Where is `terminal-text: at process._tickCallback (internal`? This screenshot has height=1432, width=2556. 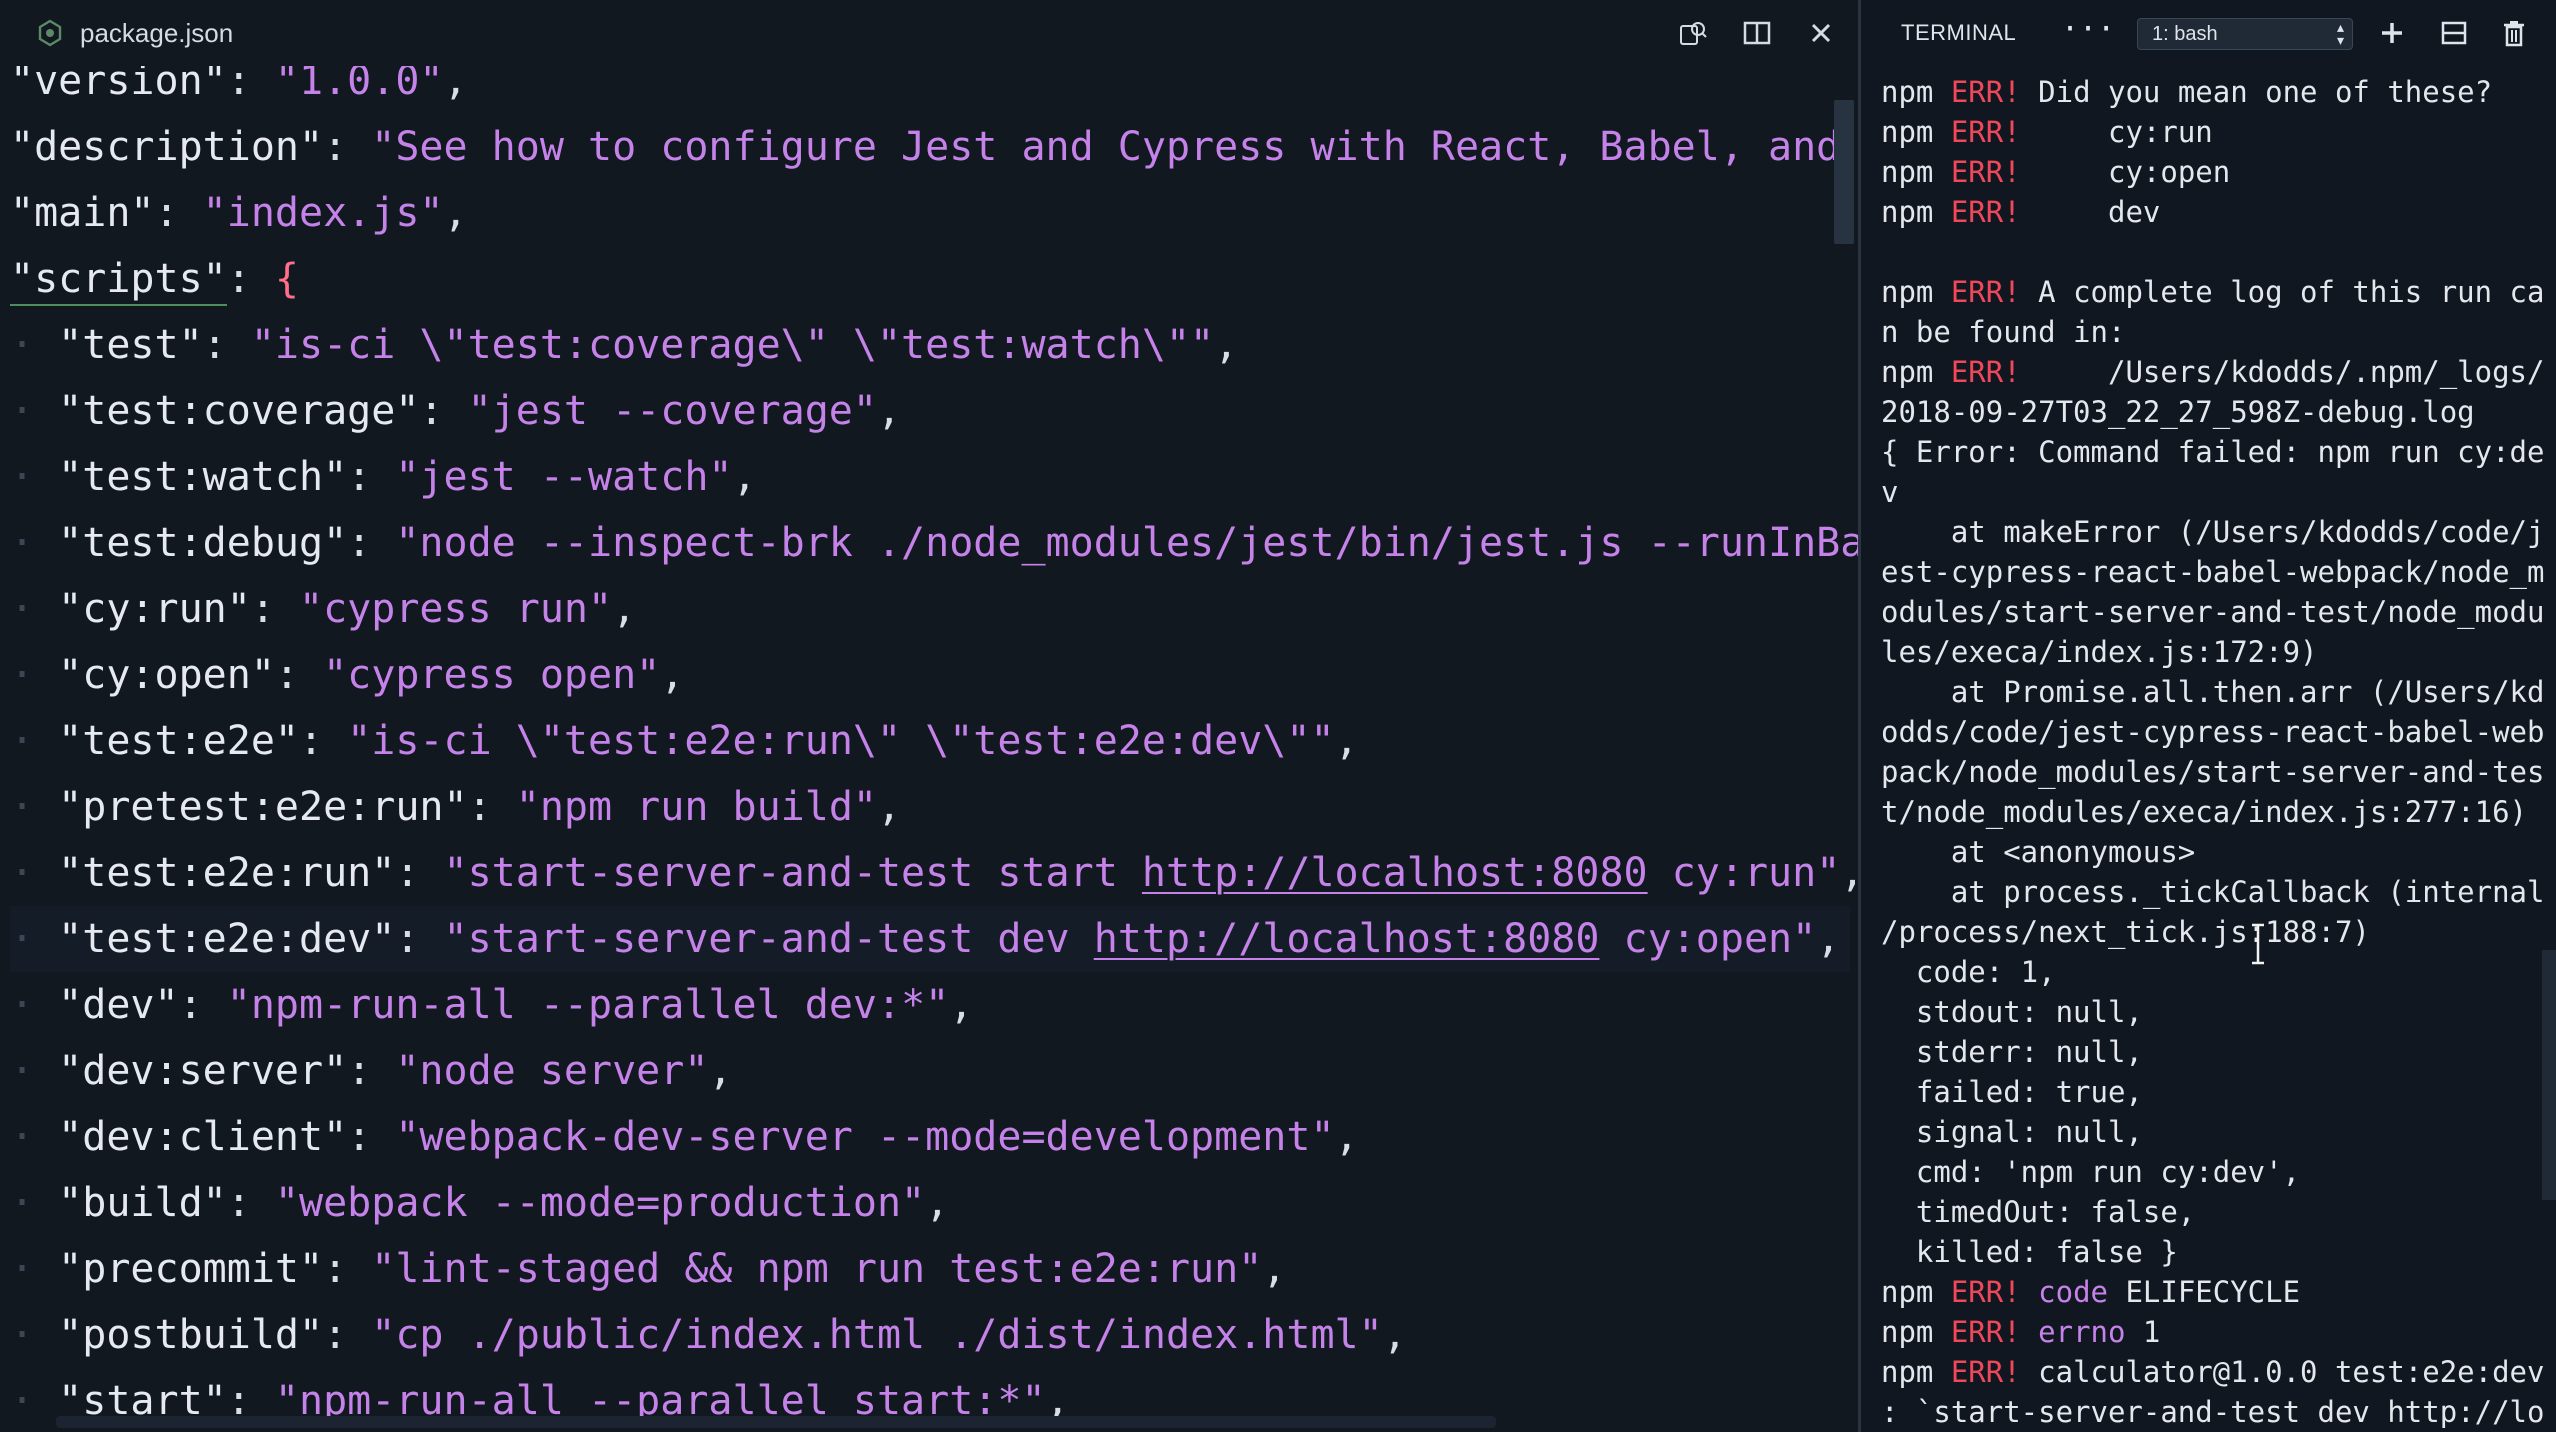 terminal-text: at process._tickCallback (internal is located at coordinates (2213, 892).